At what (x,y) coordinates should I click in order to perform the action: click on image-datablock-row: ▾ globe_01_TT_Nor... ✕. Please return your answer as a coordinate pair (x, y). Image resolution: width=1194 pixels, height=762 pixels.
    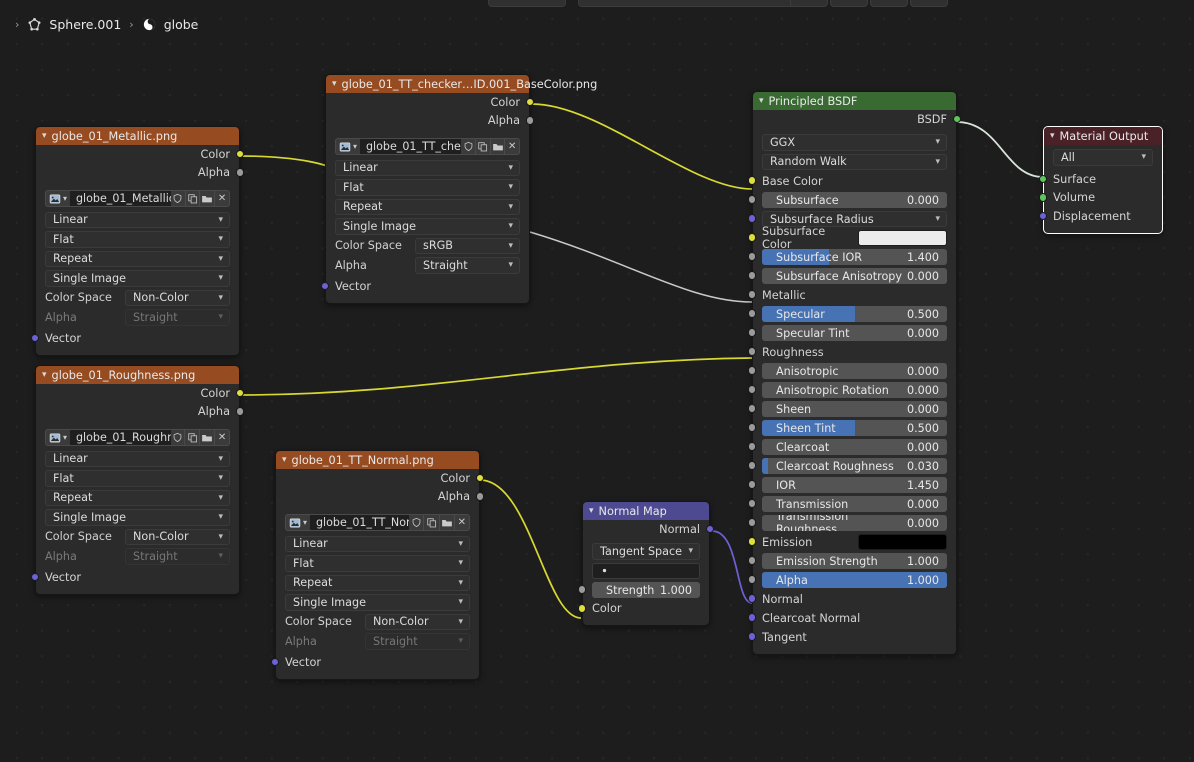
    Looking at the image, I should click on (377, 523).